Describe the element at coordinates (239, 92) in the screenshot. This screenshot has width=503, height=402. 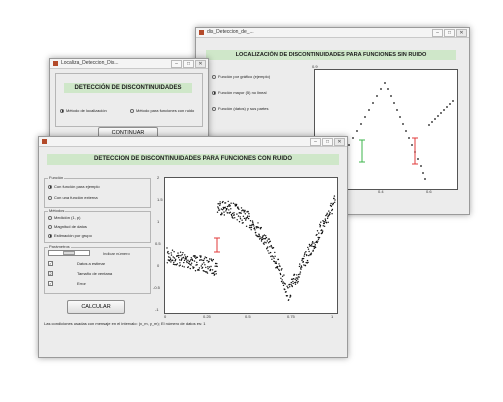
I see `option-2: Función mayor (5) no lineal` at that location.